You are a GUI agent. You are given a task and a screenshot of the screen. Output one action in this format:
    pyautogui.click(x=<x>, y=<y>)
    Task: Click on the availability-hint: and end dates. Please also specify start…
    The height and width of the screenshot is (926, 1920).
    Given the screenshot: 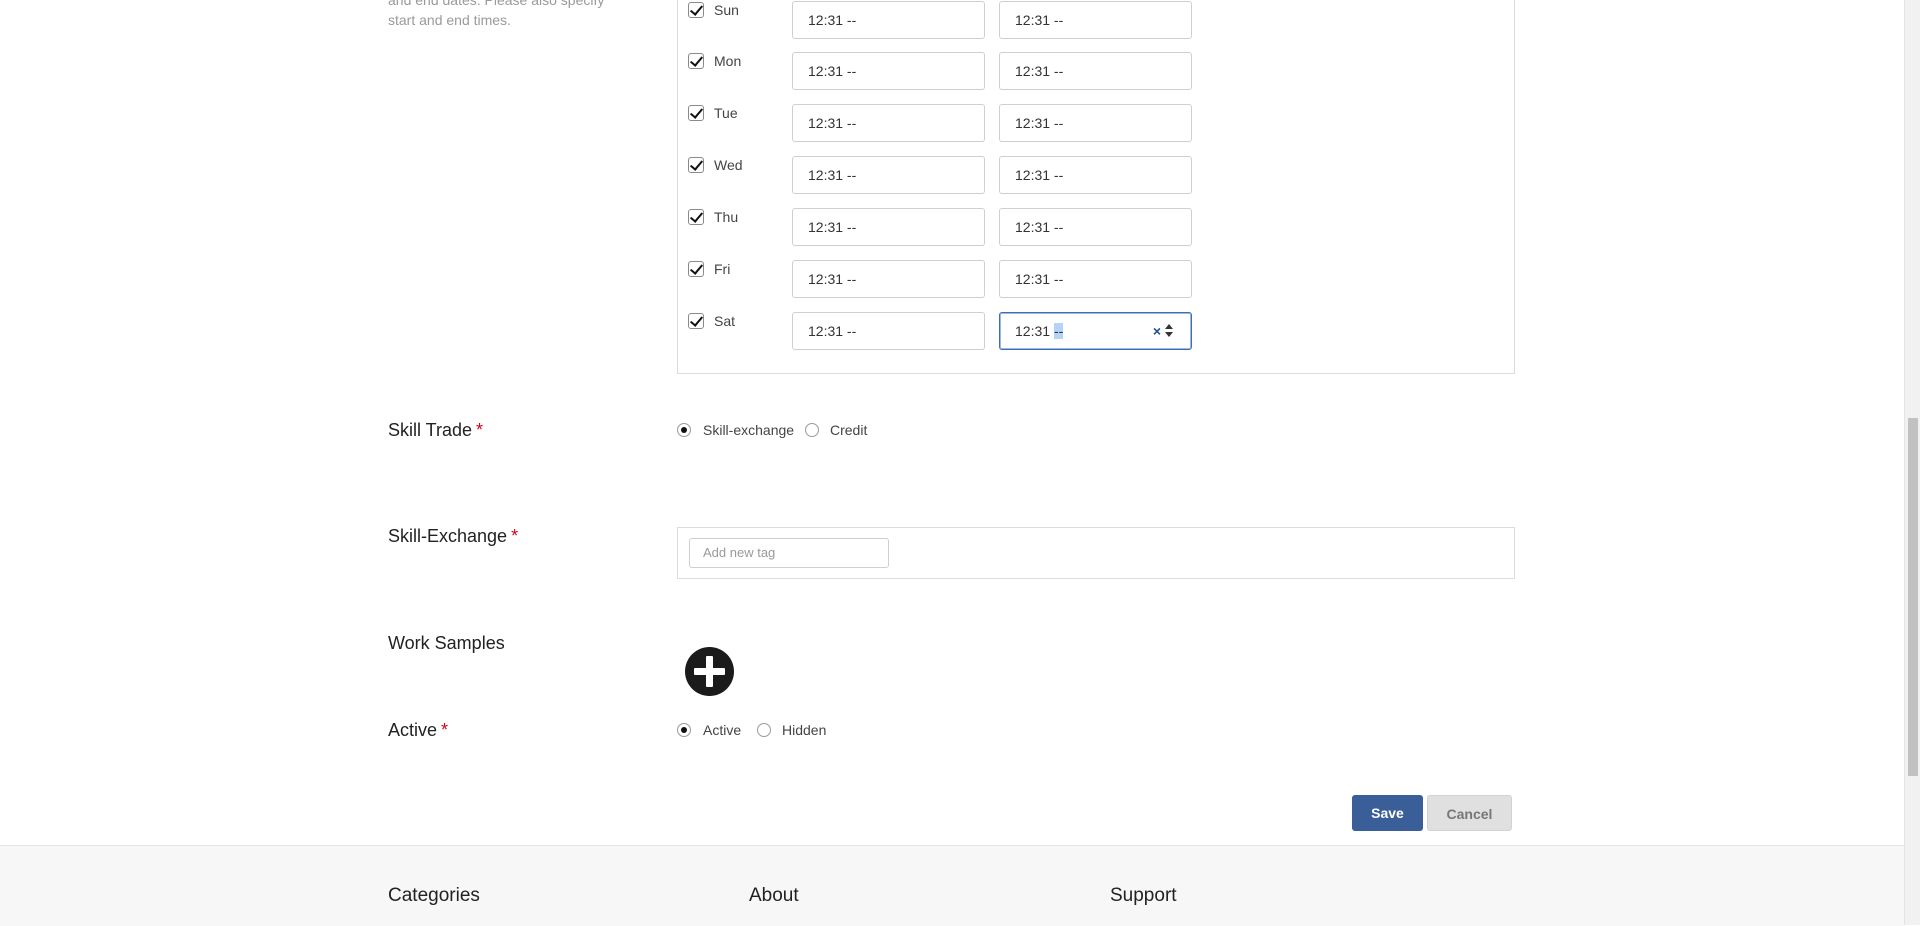 What is the action you would take?
    pyautogui.click(x=496, y=14)
    